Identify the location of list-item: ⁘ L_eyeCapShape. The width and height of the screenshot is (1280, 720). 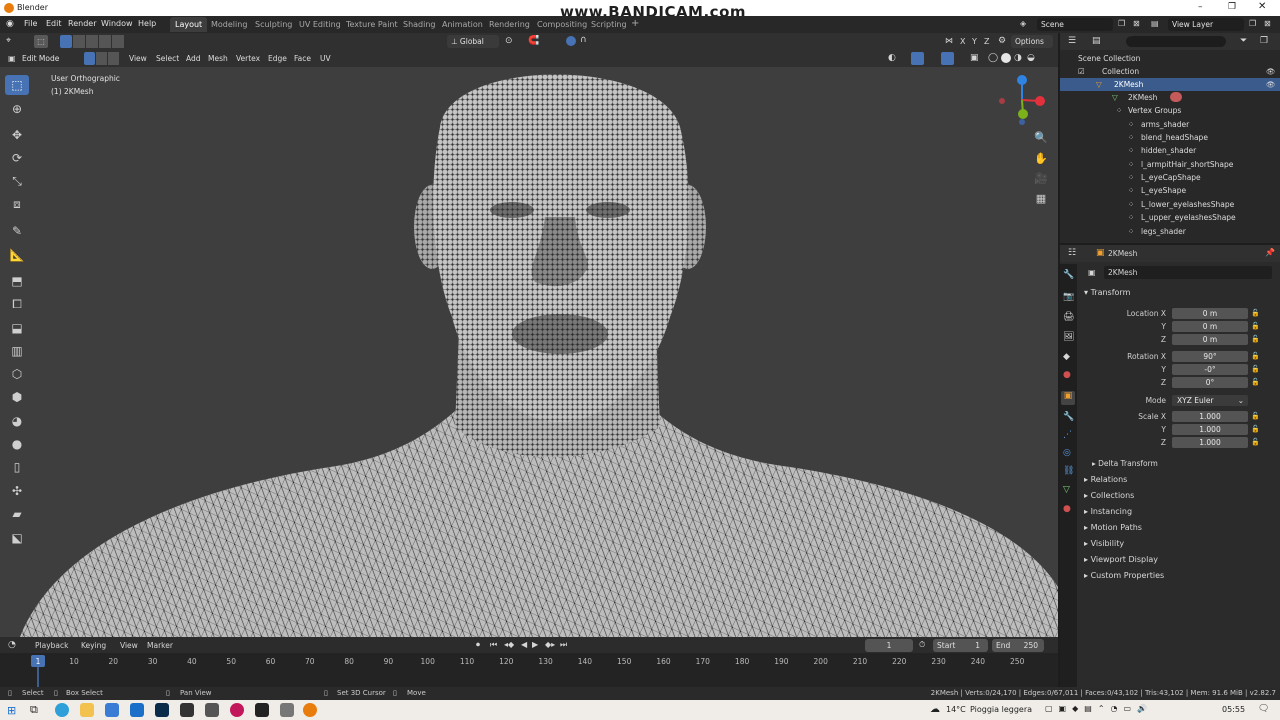
(1170, 177).